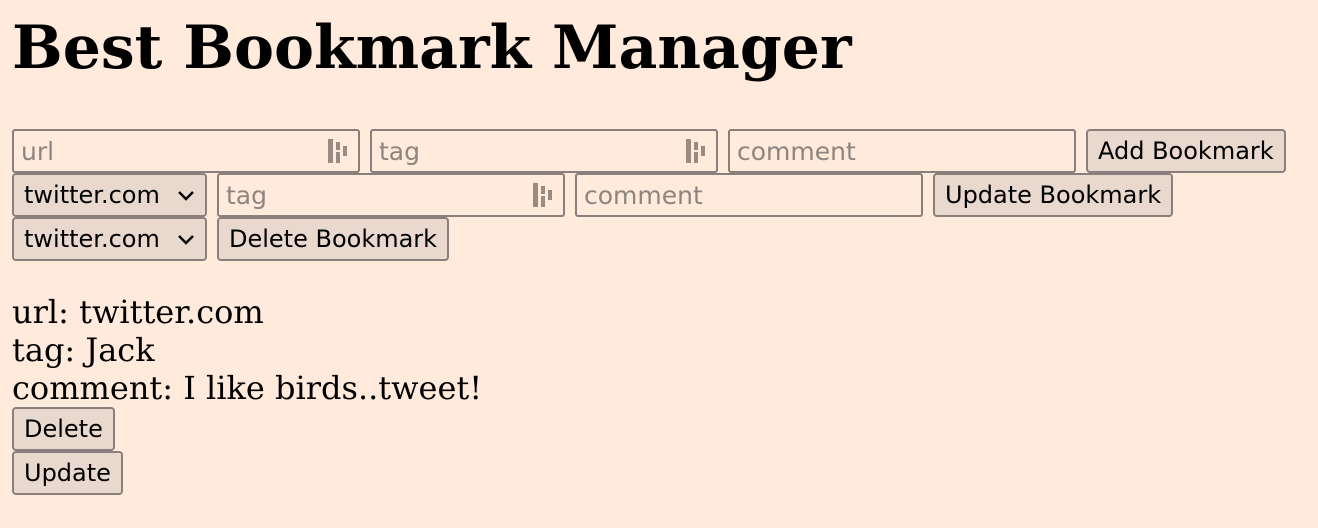 The image size is (1318, 528). I want to click on add-tag-input, so click(544, 151).